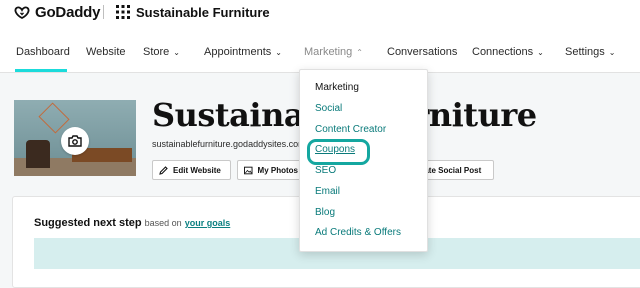 The height and width of the screenshot is (288, 640). I want to click on camera-icon, so click(75, 141).